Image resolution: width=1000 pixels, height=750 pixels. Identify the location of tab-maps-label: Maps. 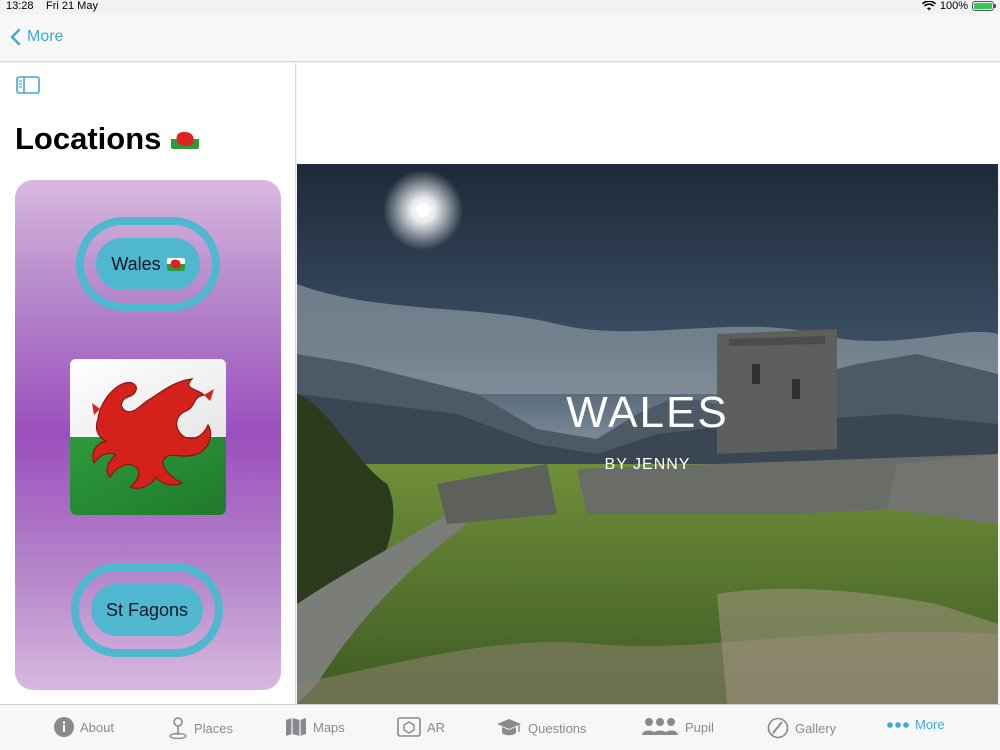
(329, 727).